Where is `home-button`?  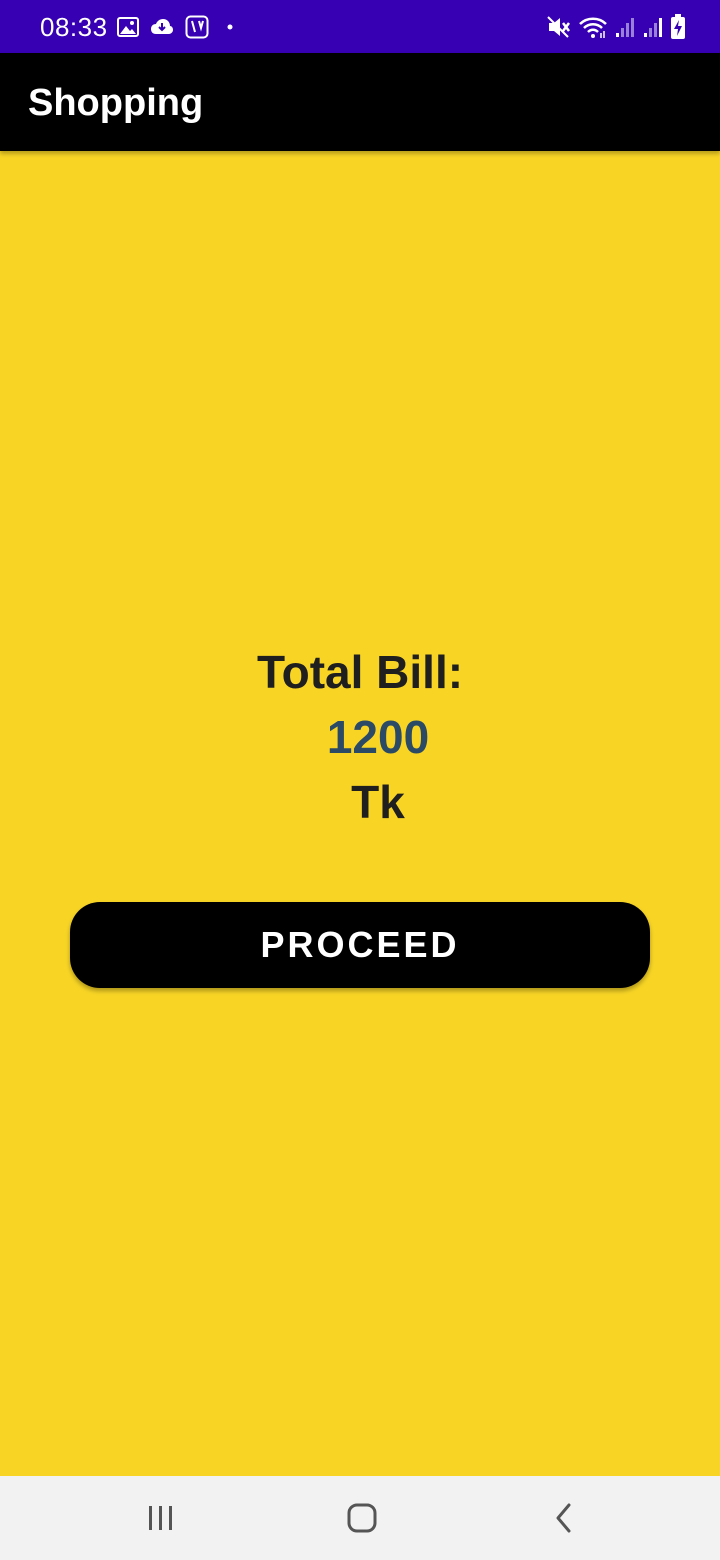 home-button is located at coordinates (362, 1518).